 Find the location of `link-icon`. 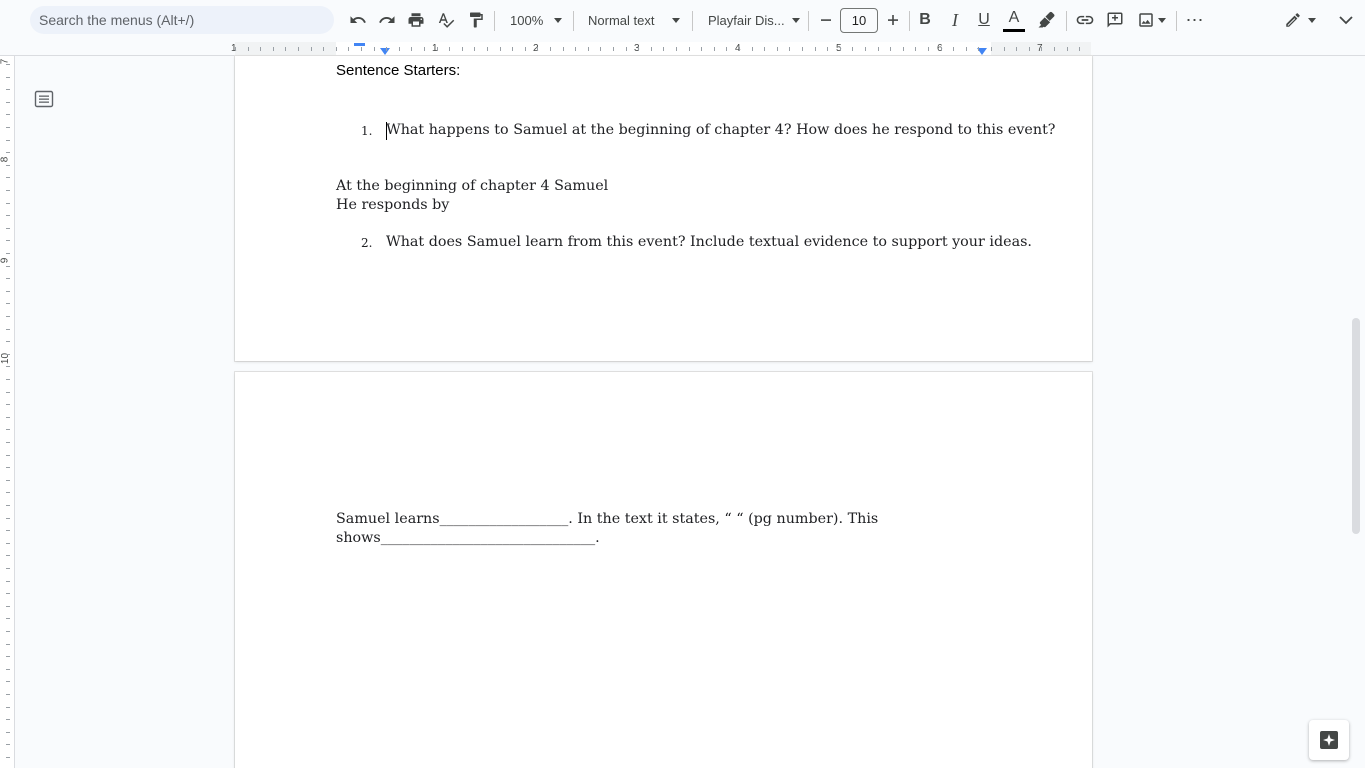

link-icon is located at coordinates (1085, 20).